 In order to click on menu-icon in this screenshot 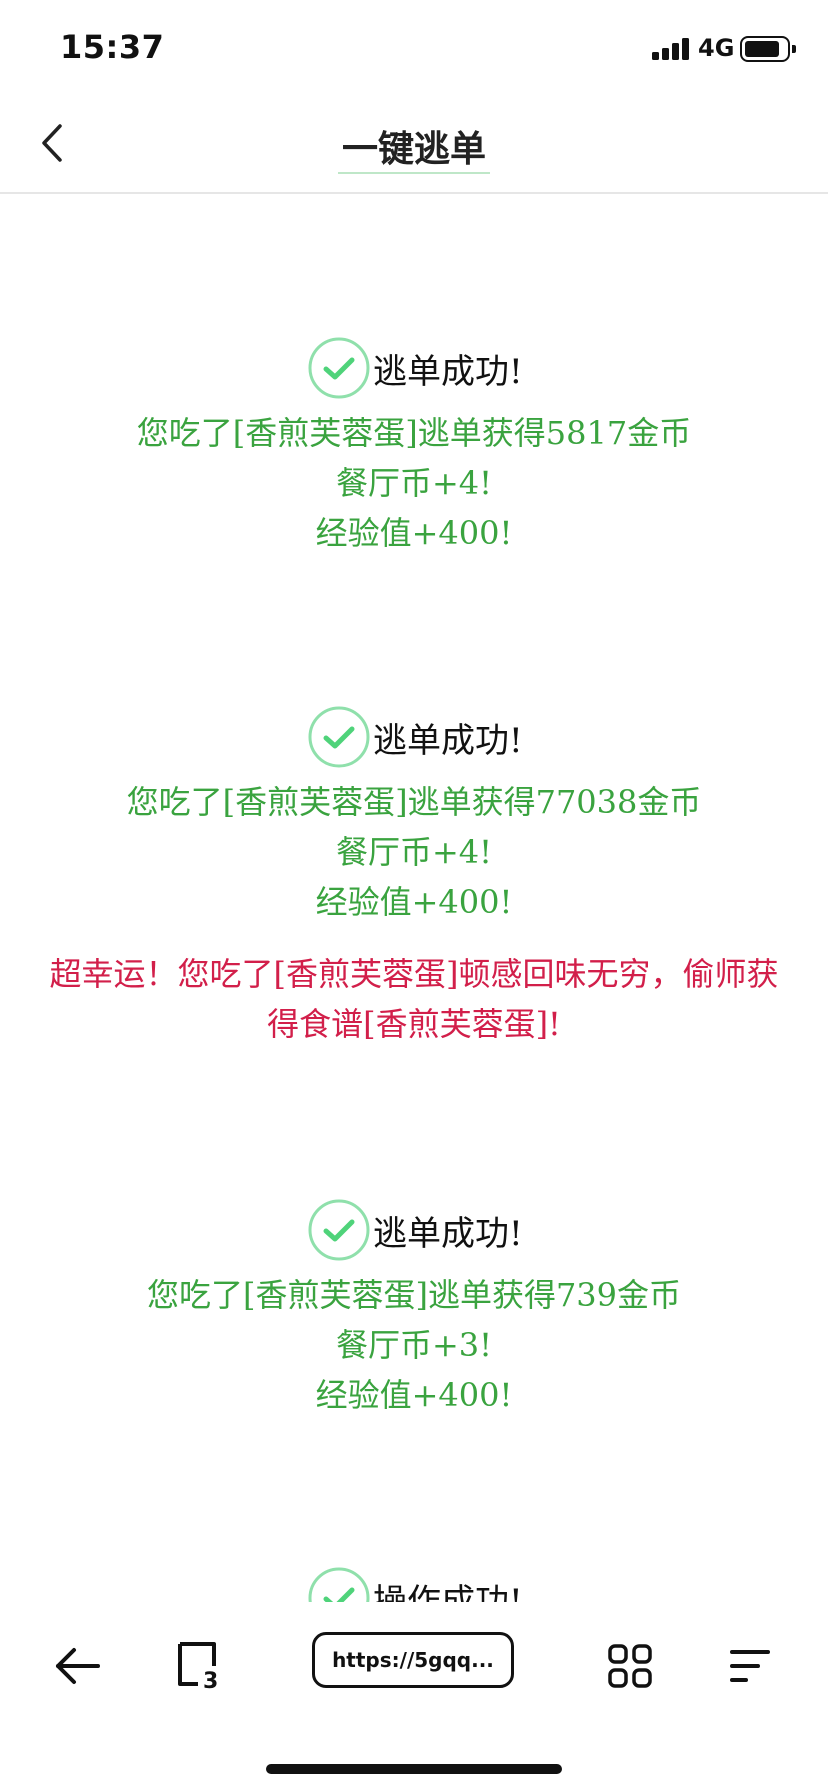, I will do `click(750, 1666)`.